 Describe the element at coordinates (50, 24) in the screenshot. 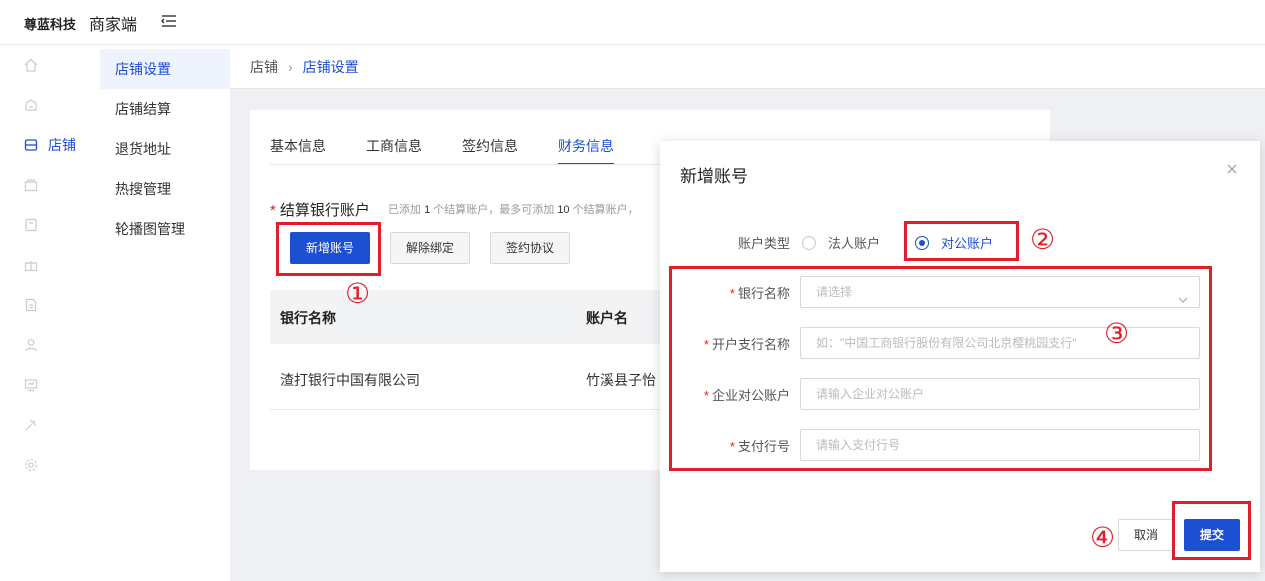

I see `brand-logo: 尊蓝科技` at that location.